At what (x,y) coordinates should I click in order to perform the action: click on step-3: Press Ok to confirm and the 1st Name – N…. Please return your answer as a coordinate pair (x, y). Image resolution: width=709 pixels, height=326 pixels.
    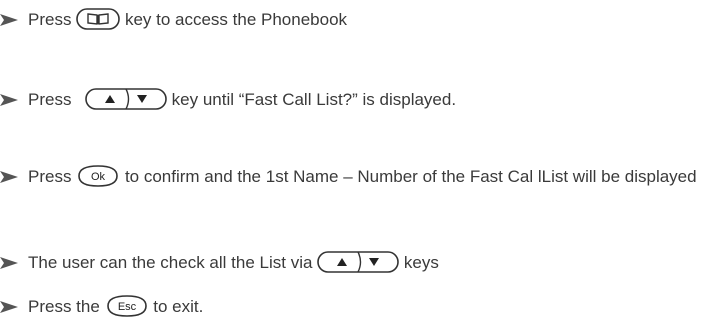
    Looking at the image, I should click on (352, 177).